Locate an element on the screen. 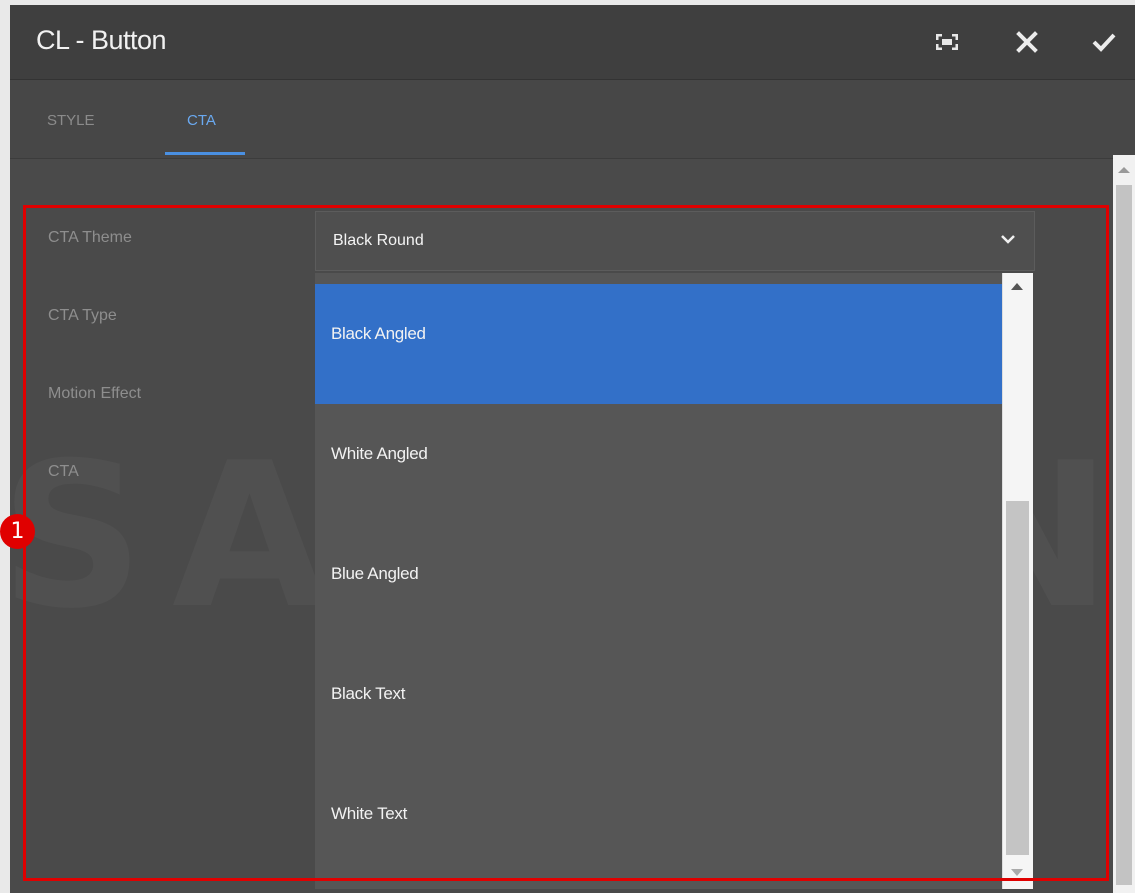 The width and height of the screenshot is (1135, 893). tab-bar: STYLE CTA is located at coordinates (572, 119).